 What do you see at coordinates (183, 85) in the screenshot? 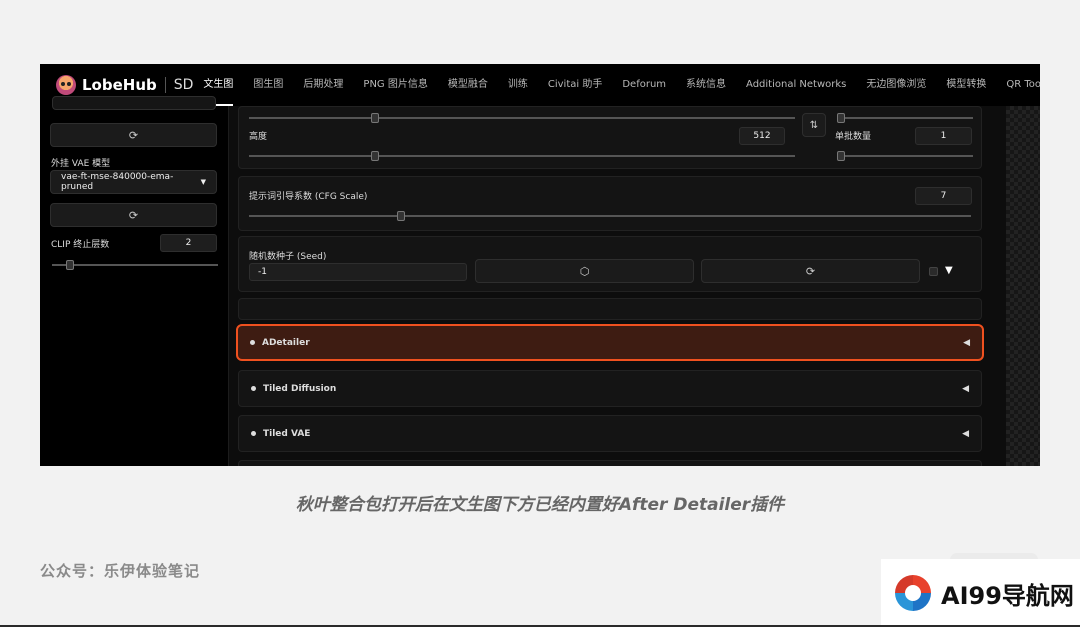
I see `logo-suffix: SD` at bounding box center [183, 85].